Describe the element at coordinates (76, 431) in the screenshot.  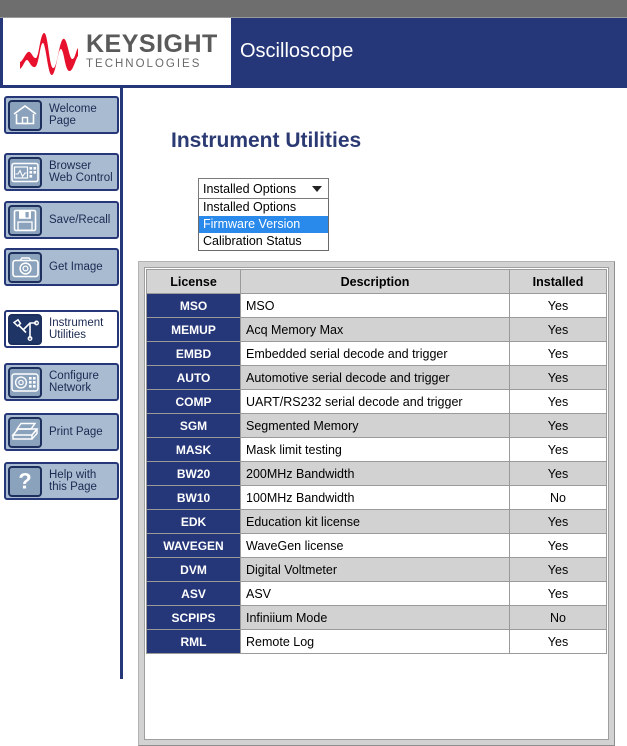
I see `sidebar-item-label: Print Page` at that location.